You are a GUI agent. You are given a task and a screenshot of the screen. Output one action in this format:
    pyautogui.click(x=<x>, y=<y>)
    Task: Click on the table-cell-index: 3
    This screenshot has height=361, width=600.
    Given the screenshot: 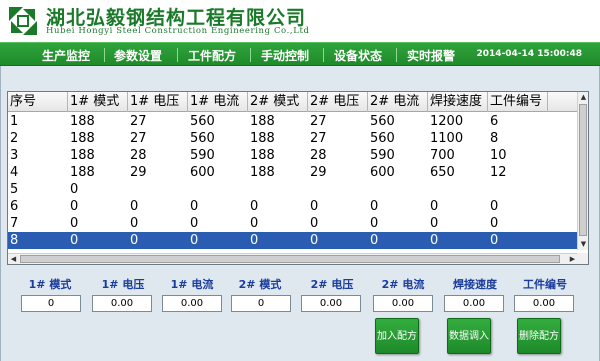 What is the action you would take?
    pyautogui.click(x=14, y=155)
    